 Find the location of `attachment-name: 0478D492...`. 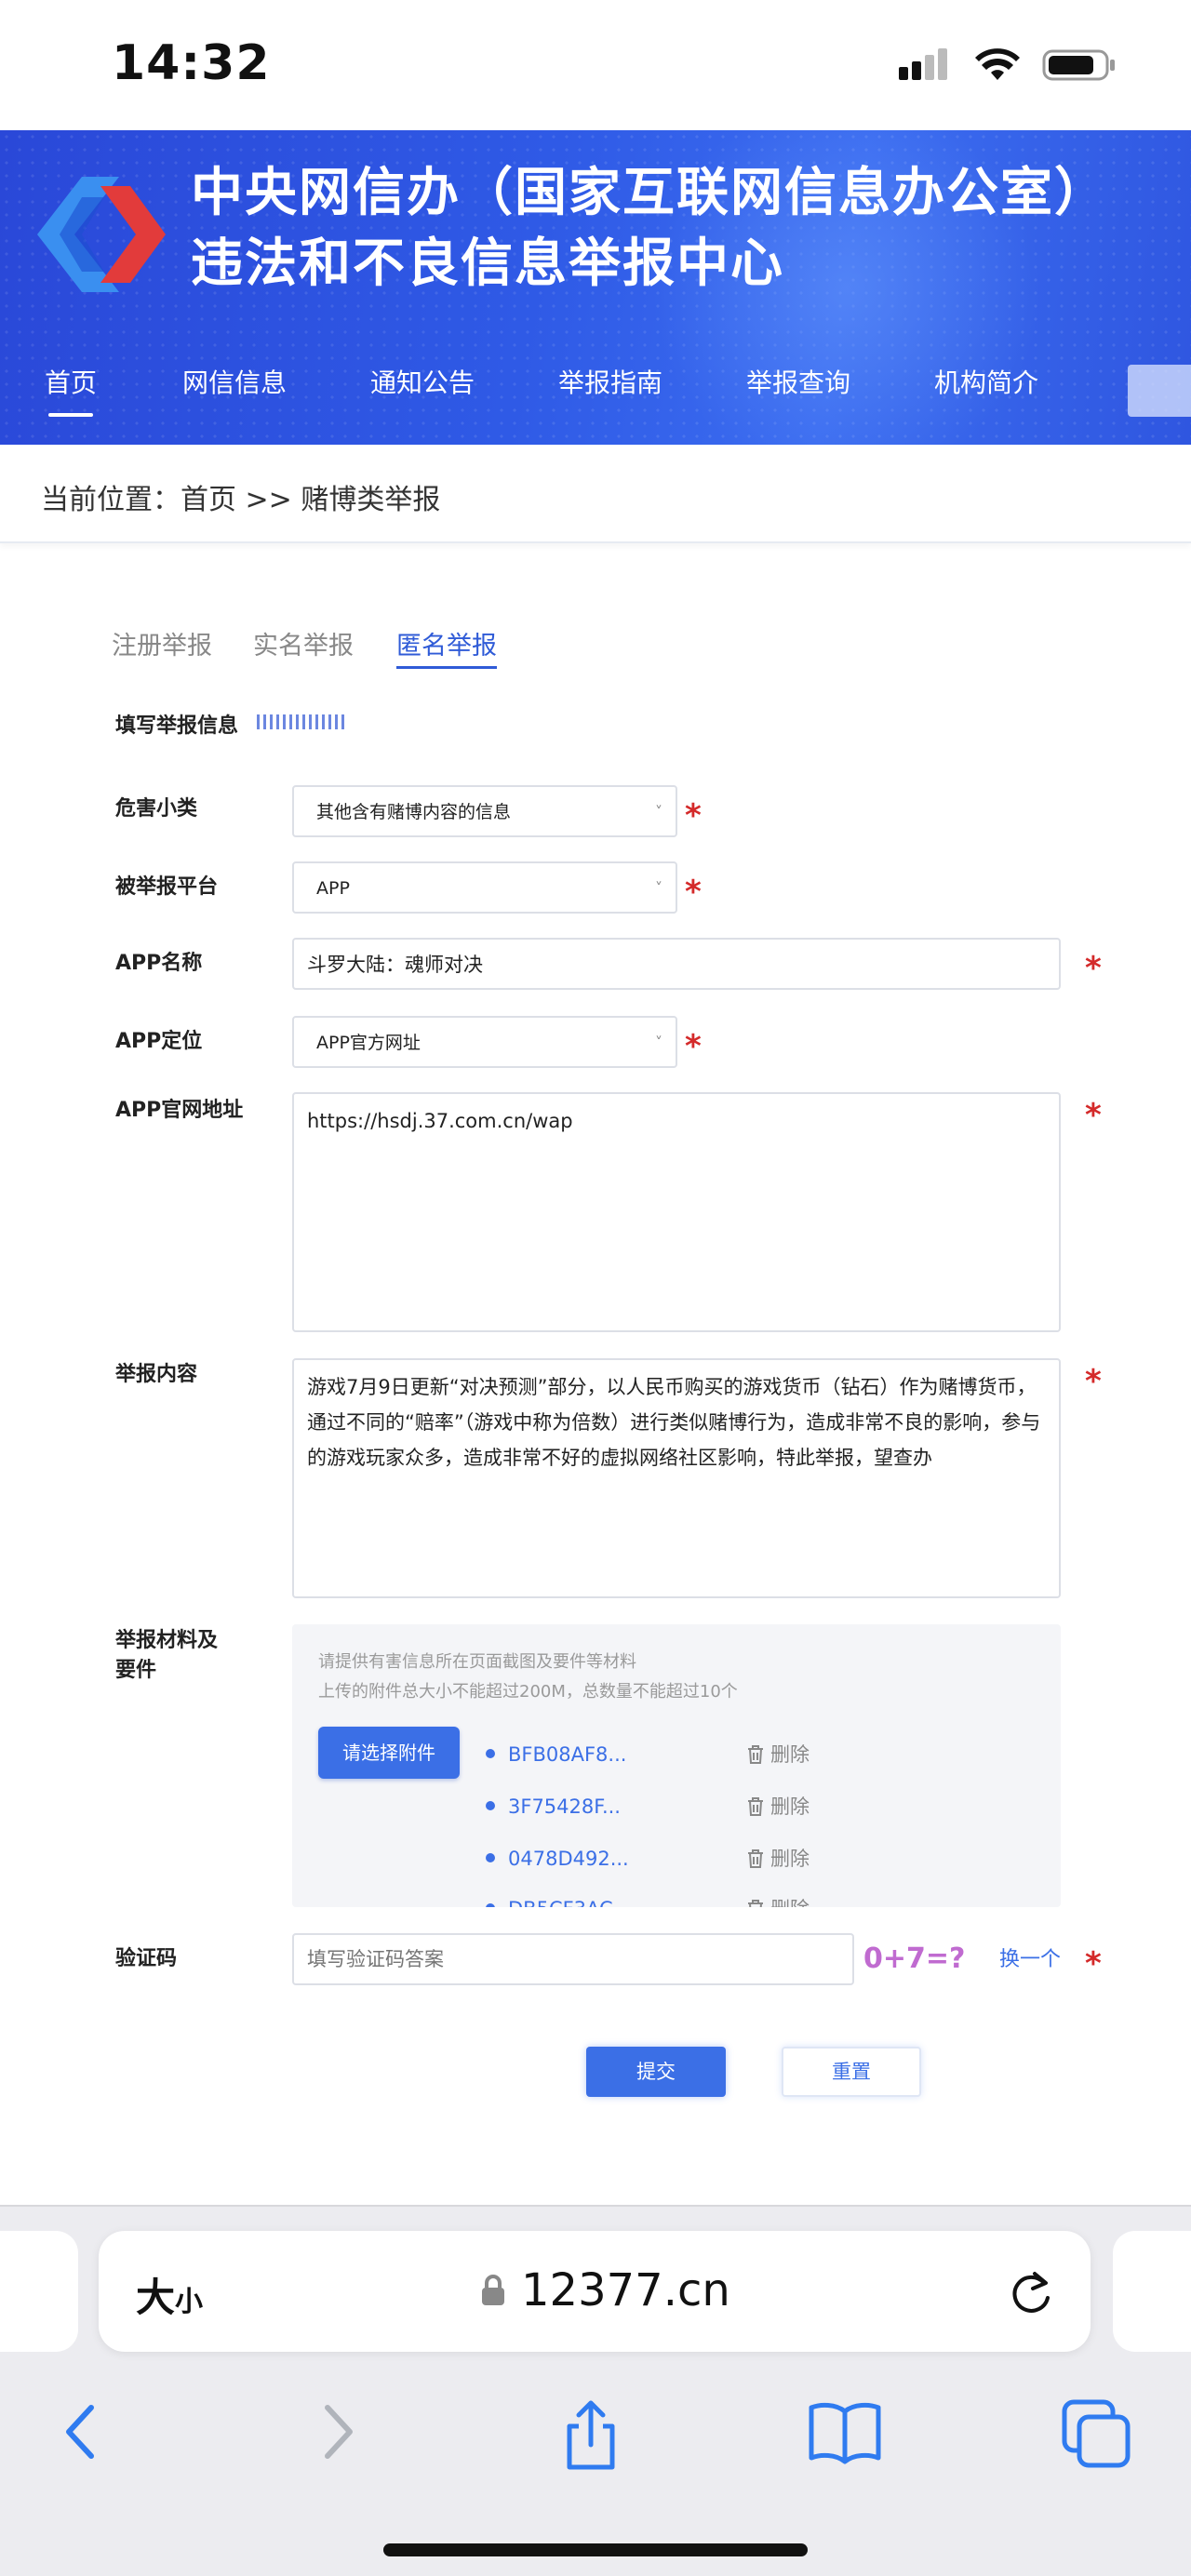

attachment-name: 0478D492... is located at coordinates (568, 1858).